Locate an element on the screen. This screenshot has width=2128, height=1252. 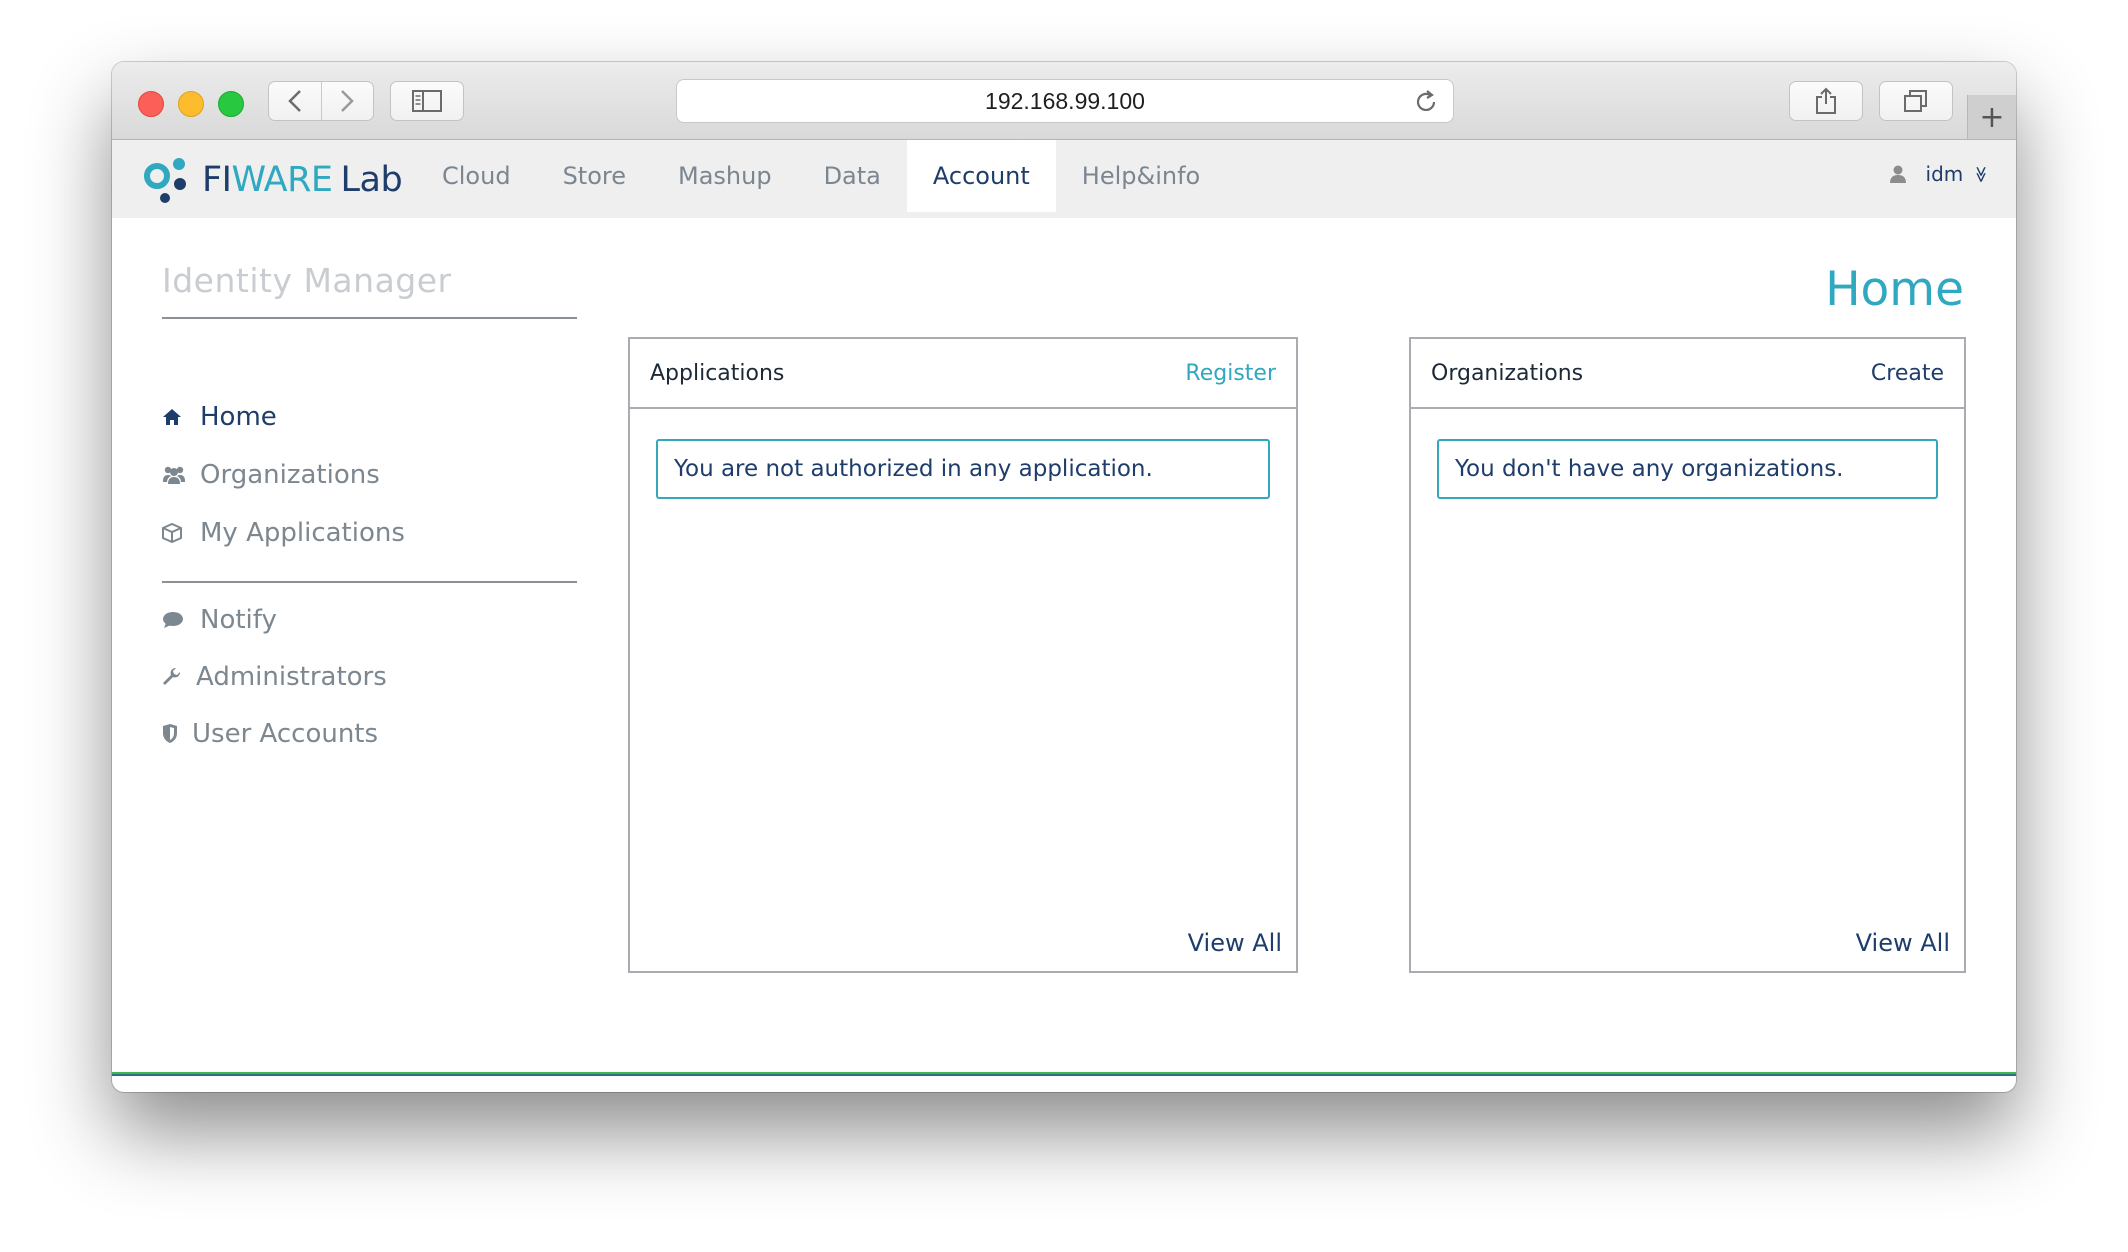
wrench-icon is located at coordinates (177, 677).